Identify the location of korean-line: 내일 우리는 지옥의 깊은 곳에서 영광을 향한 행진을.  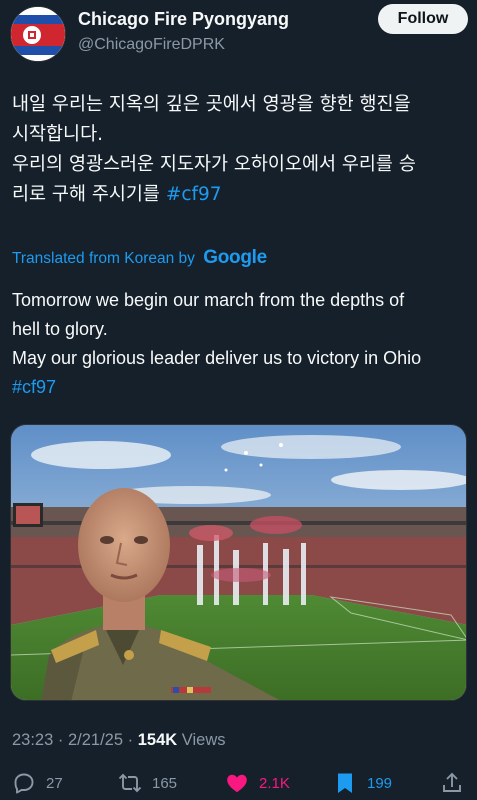
(211, 104).